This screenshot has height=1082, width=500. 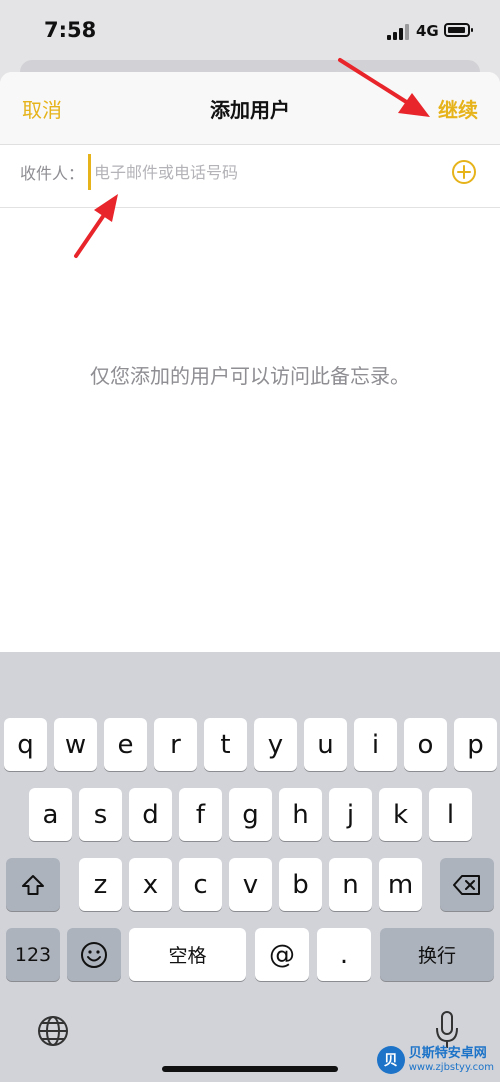 I want to click on key-v: v, so click(x=250, y=884).